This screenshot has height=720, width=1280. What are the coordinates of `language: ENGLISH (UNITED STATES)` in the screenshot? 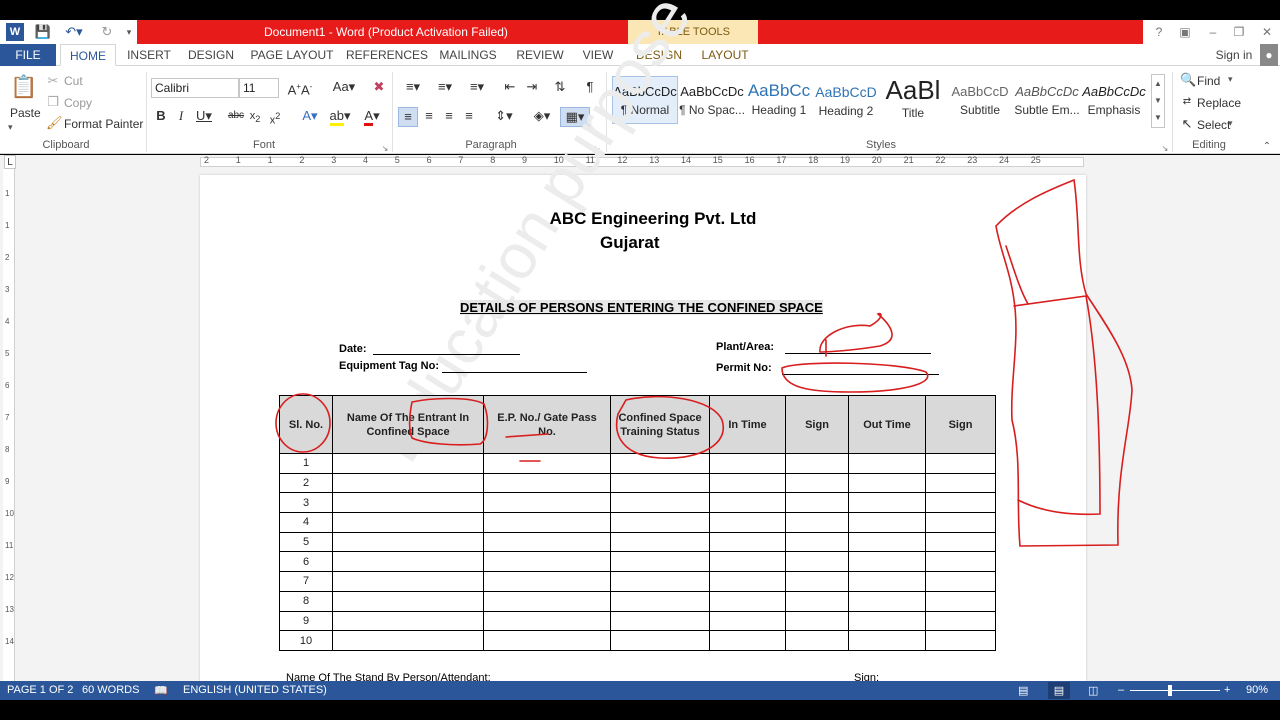 It's located at (255, 690).